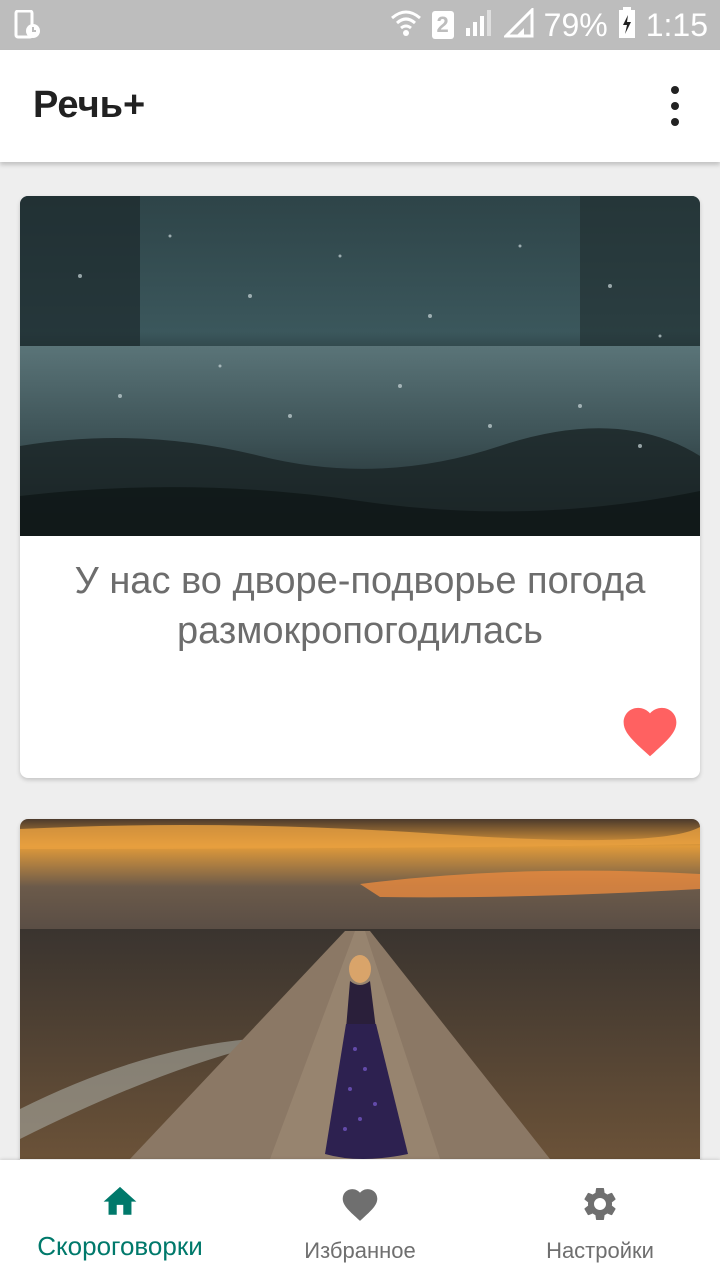 The height and width of the screenshot is (1280, 720). I want to click on nav-tongue-twisters: Скороговорки, so click(120, 1220).